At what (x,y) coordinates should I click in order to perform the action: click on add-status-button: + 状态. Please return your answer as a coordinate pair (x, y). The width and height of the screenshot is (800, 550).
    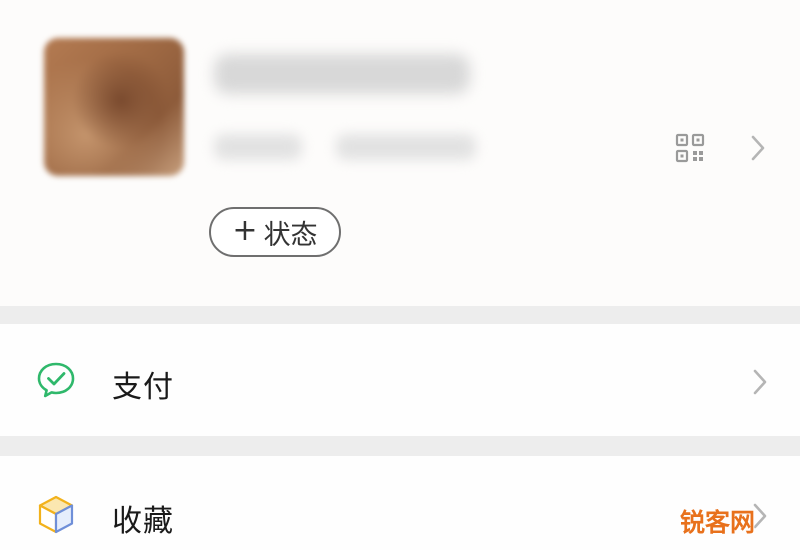
    Looking at the image, I should click on (275, 232).